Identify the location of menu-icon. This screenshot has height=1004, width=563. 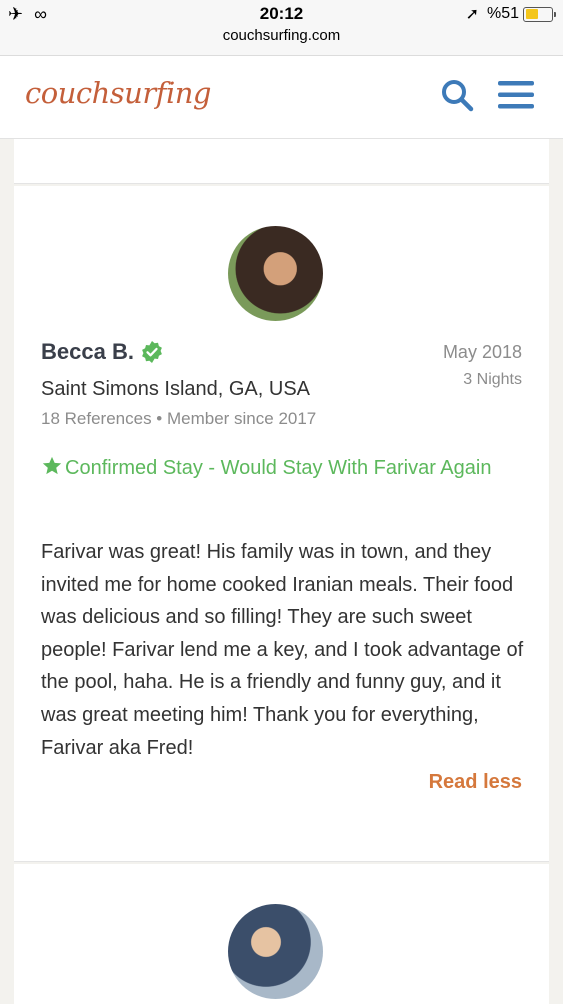
(516, 95).